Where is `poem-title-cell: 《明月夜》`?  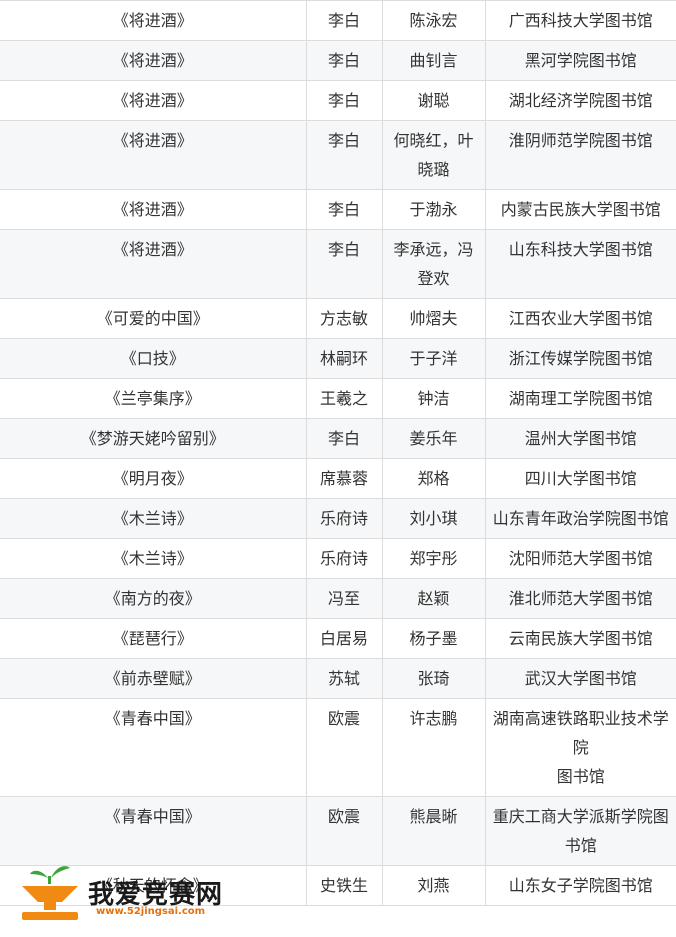 poem-title-cell: 《明月夜》 is located at coordinates (153, 478).